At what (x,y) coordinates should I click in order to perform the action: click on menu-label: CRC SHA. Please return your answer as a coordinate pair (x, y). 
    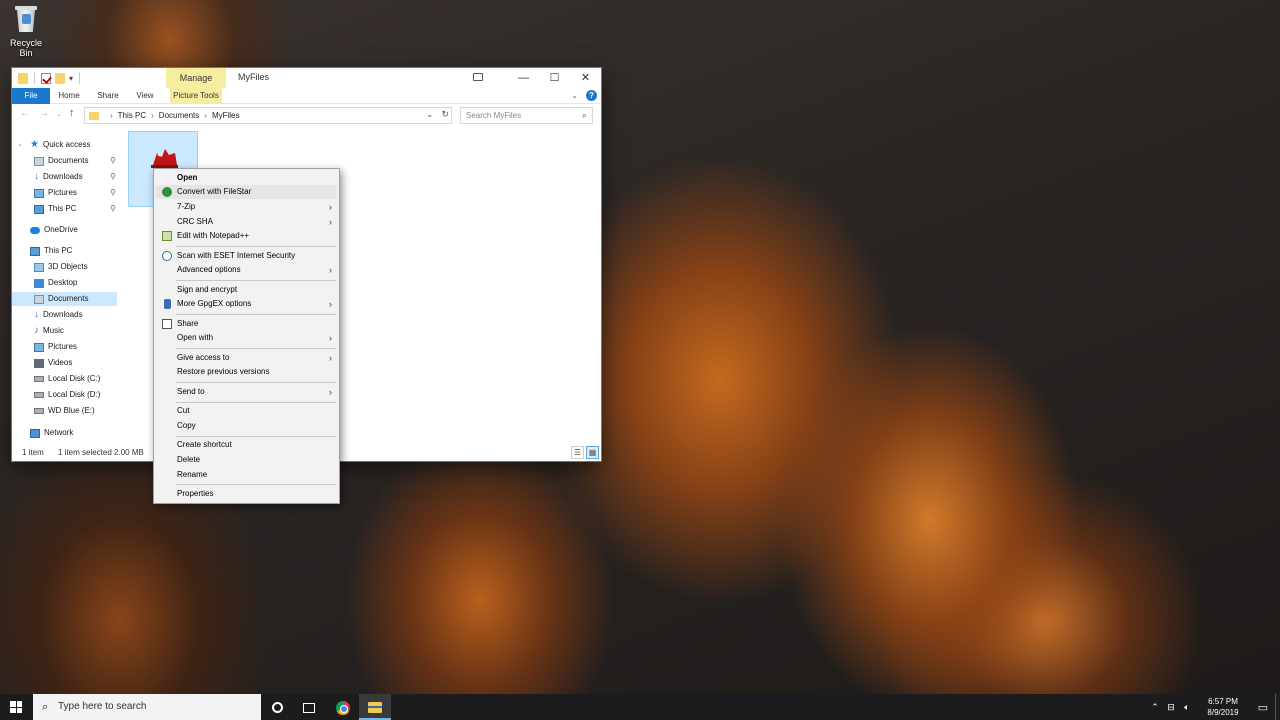
    Looking at the image, I should click on (195, 221).